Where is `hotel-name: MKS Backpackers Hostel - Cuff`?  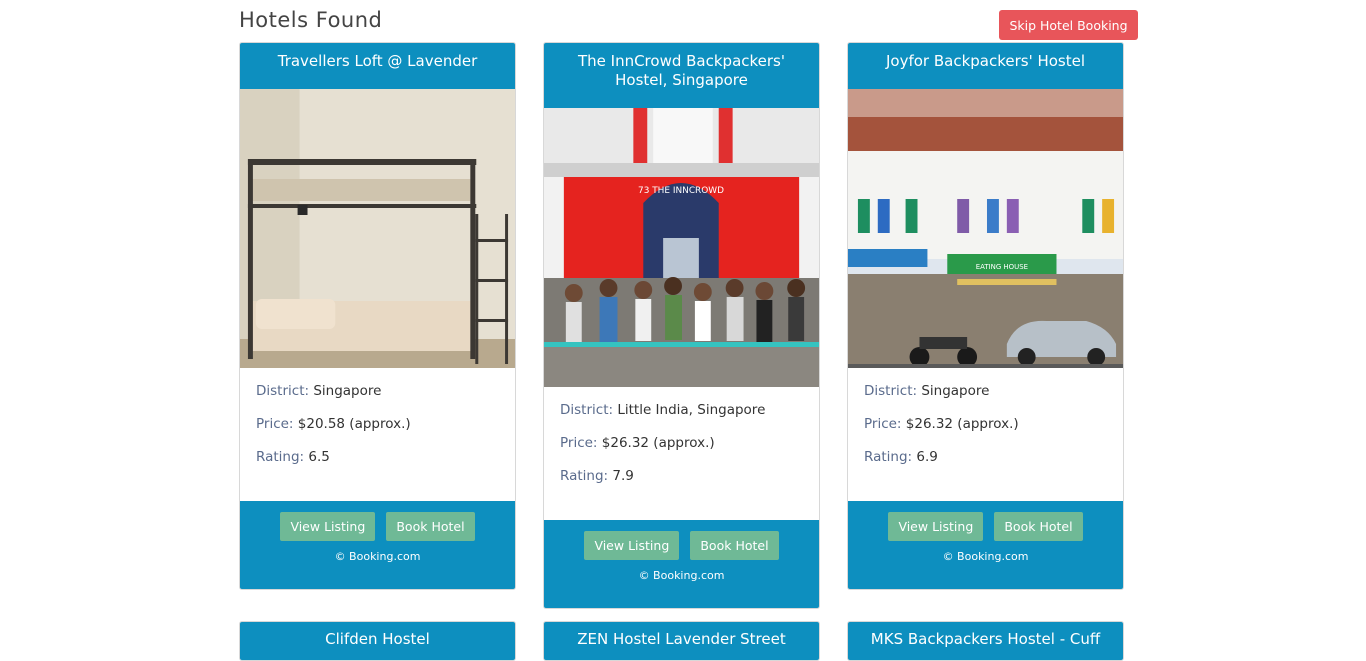
hotel-name: MKS Backpackers Hostel - Cuff is located at coordinates (985, 639).